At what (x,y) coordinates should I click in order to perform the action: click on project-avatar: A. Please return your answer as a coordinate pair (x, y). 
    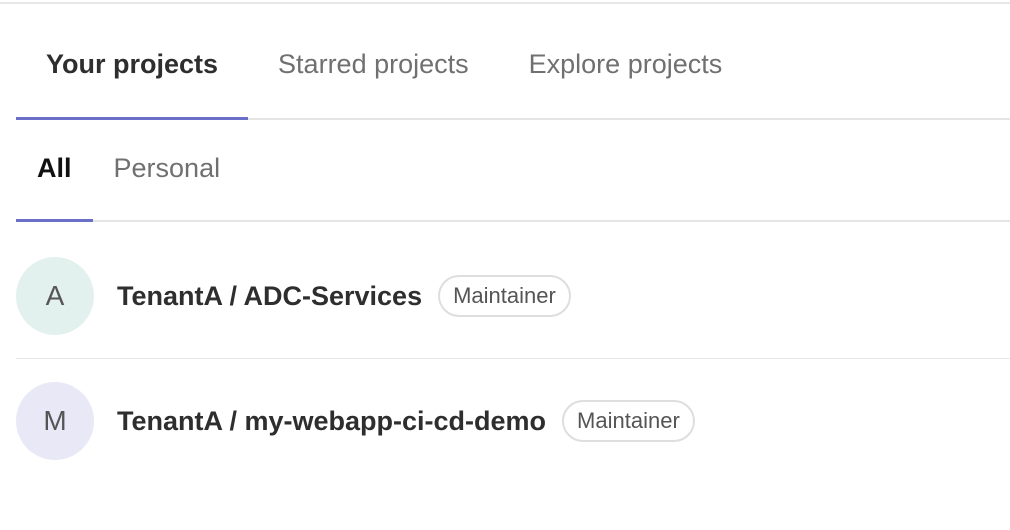
    Looking at the image, I should click on (55, 296).